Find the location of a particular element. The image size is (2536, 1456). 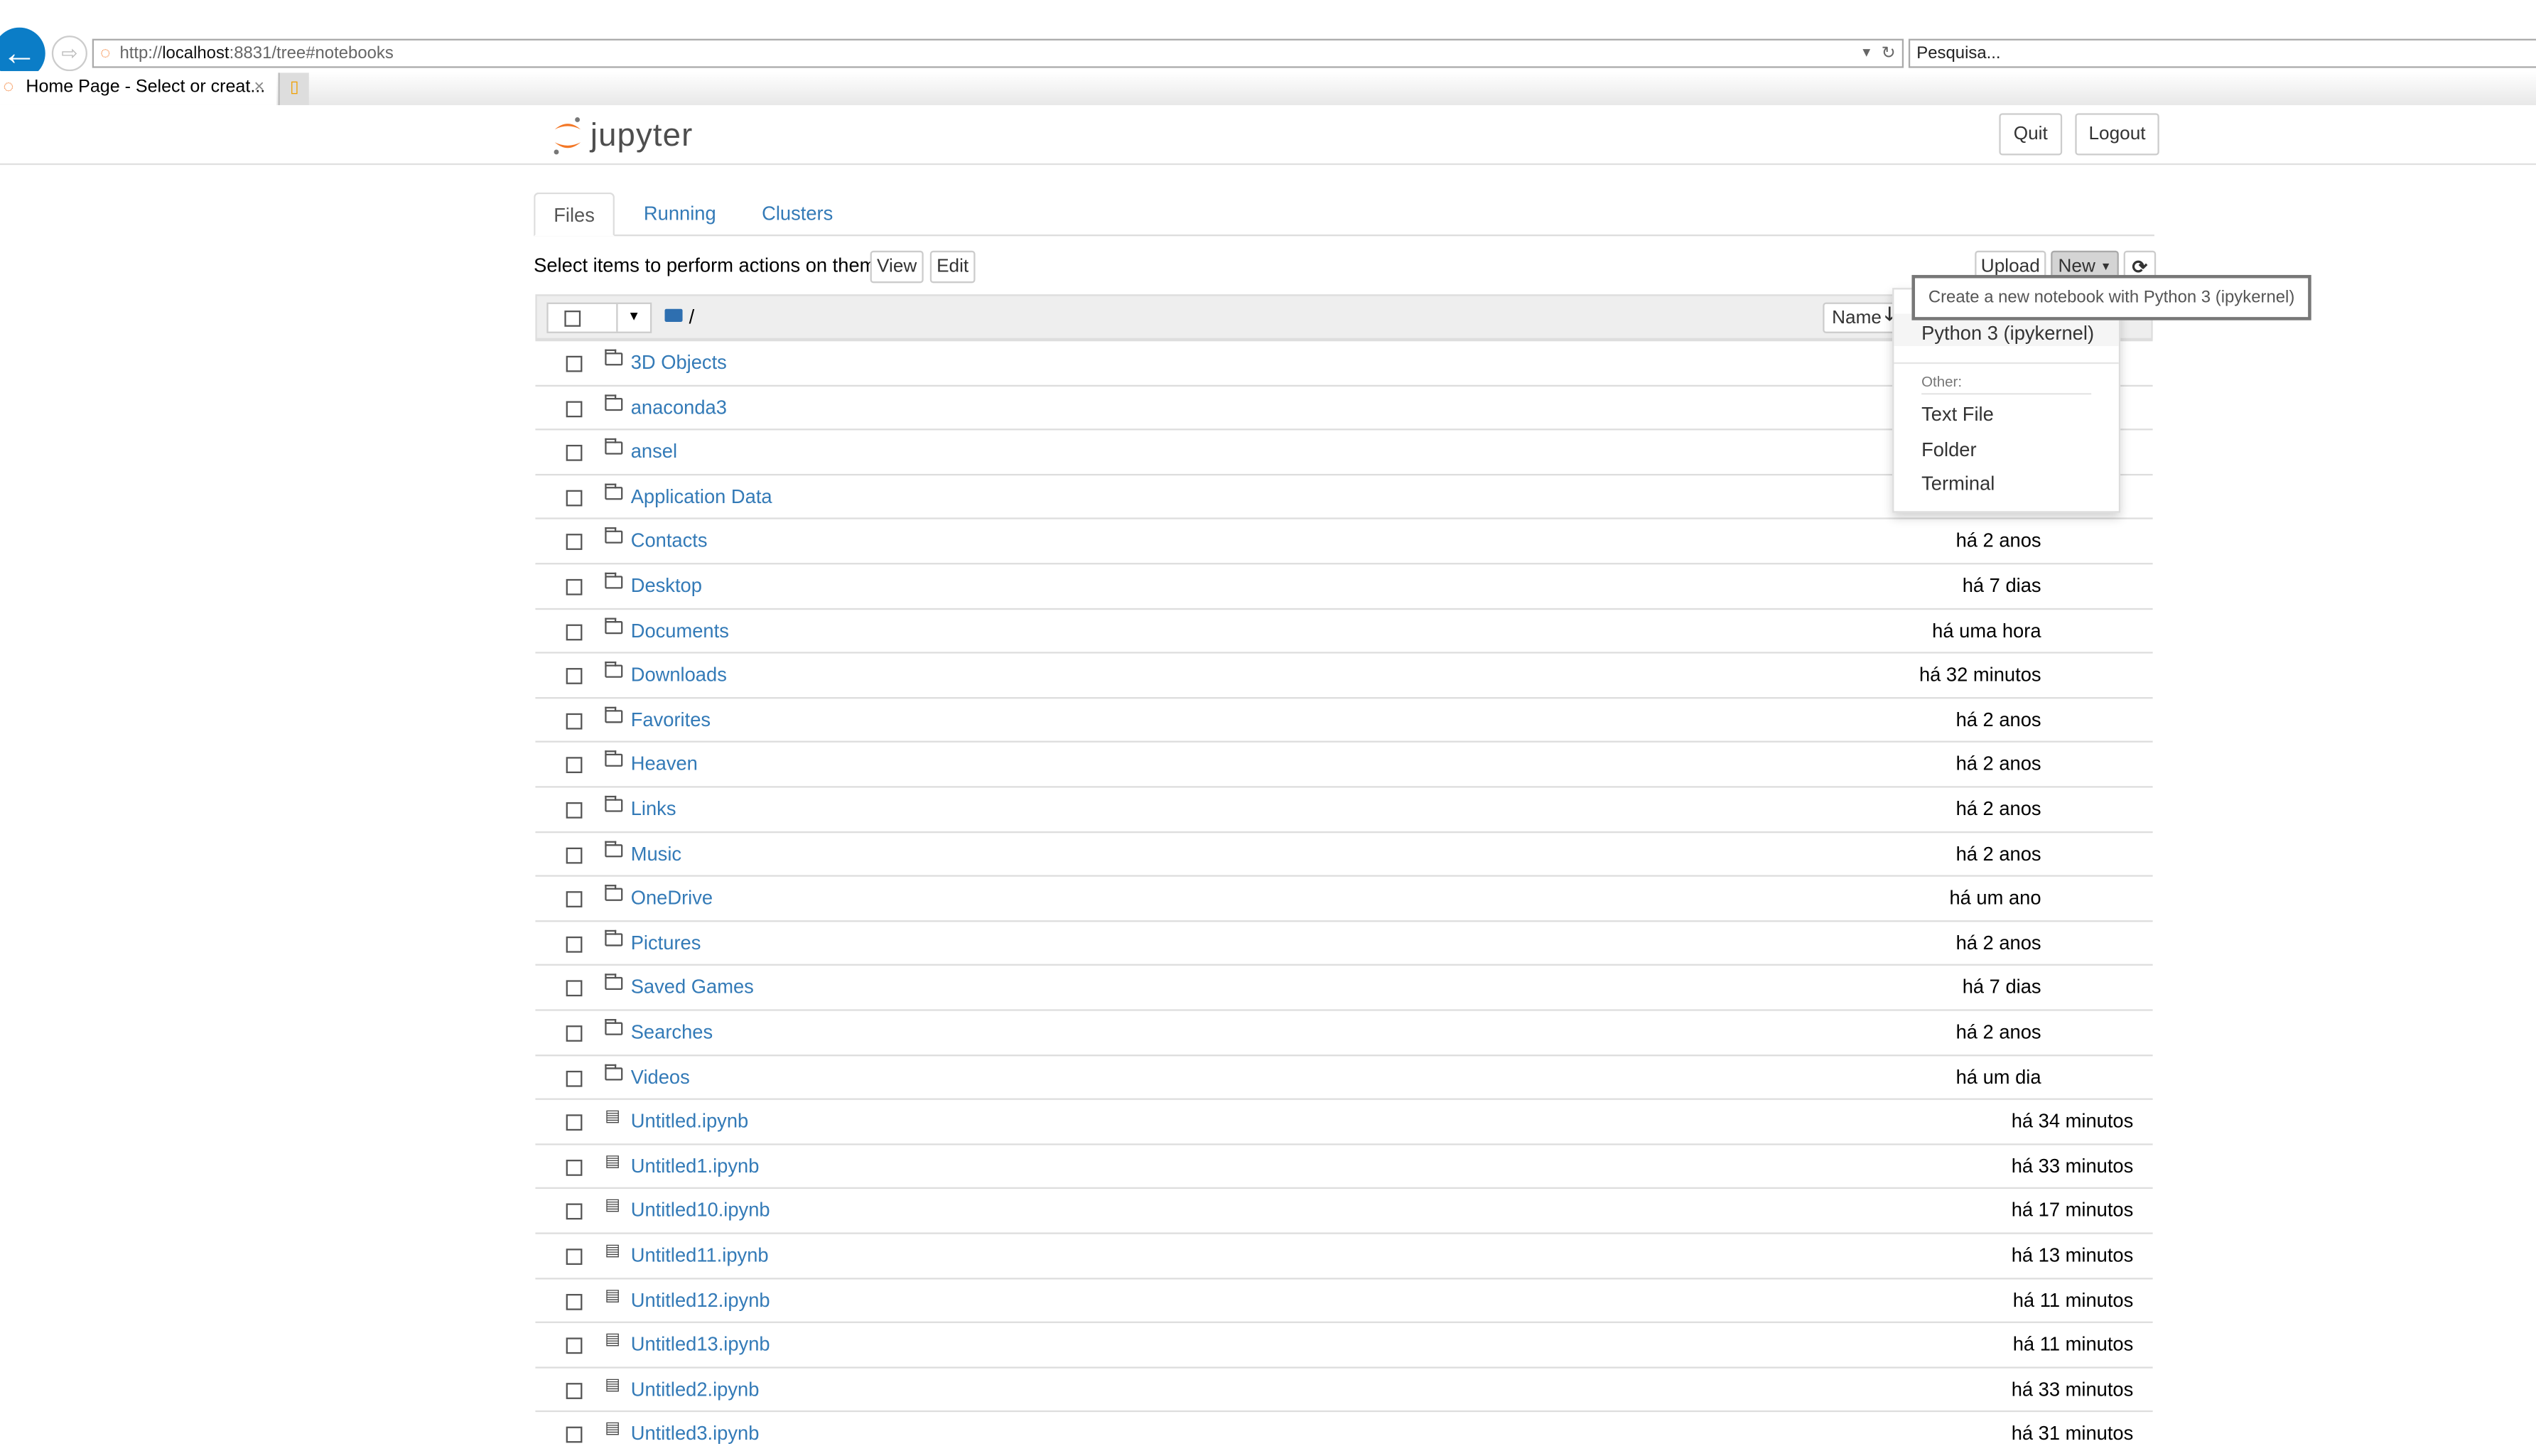

file-link: Untitled13.ipynb is located at coordinates (700, 1344).